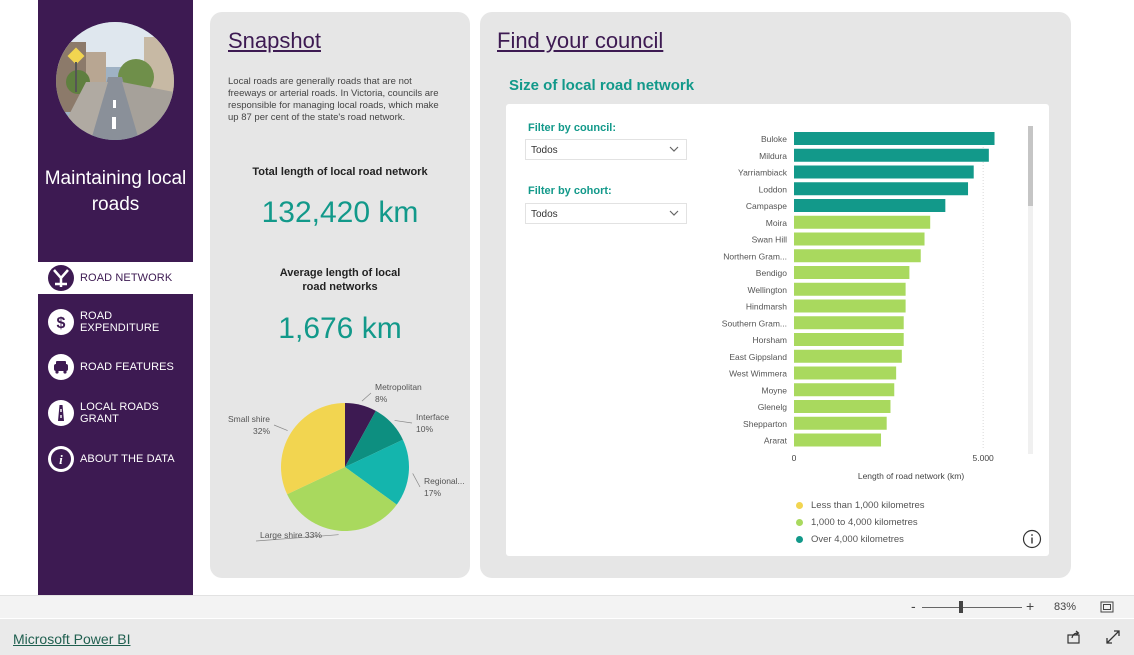 The height and width of the screenshot is (655, 1134). Describe the element at coordinates (864, 522) in the screenshot. I see `legend-label: 1,000 to 4,000 kilometres` at that location.